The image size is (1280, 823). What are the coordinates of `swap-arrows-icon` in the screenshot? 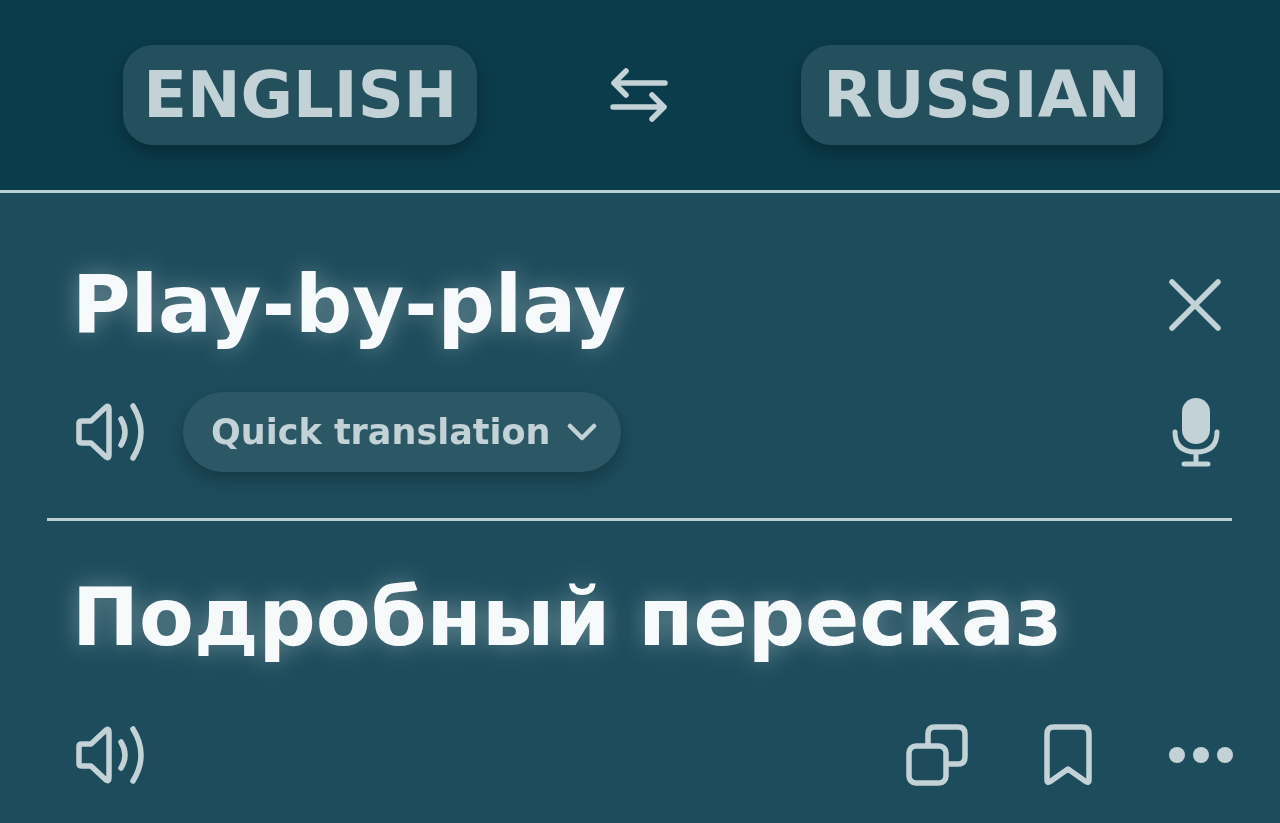 It's located at (639, 95).